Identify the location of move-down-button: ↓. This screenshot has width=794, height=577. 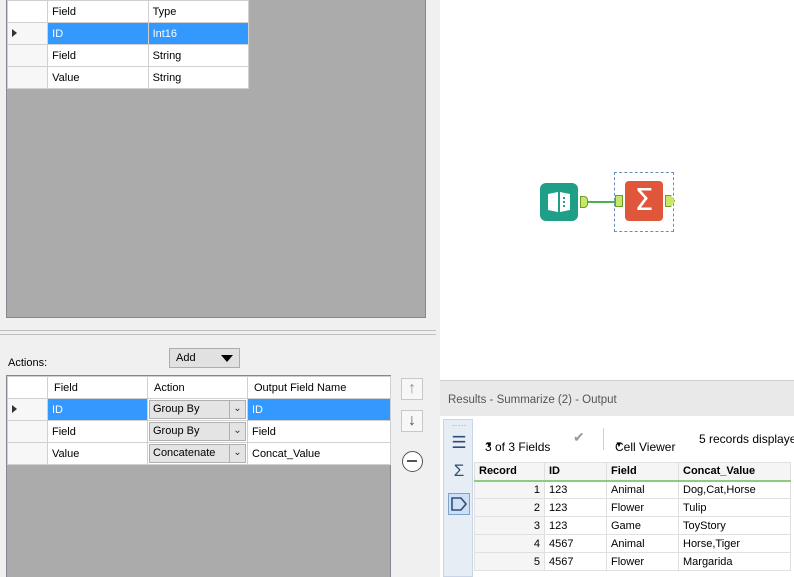
(412, 421).